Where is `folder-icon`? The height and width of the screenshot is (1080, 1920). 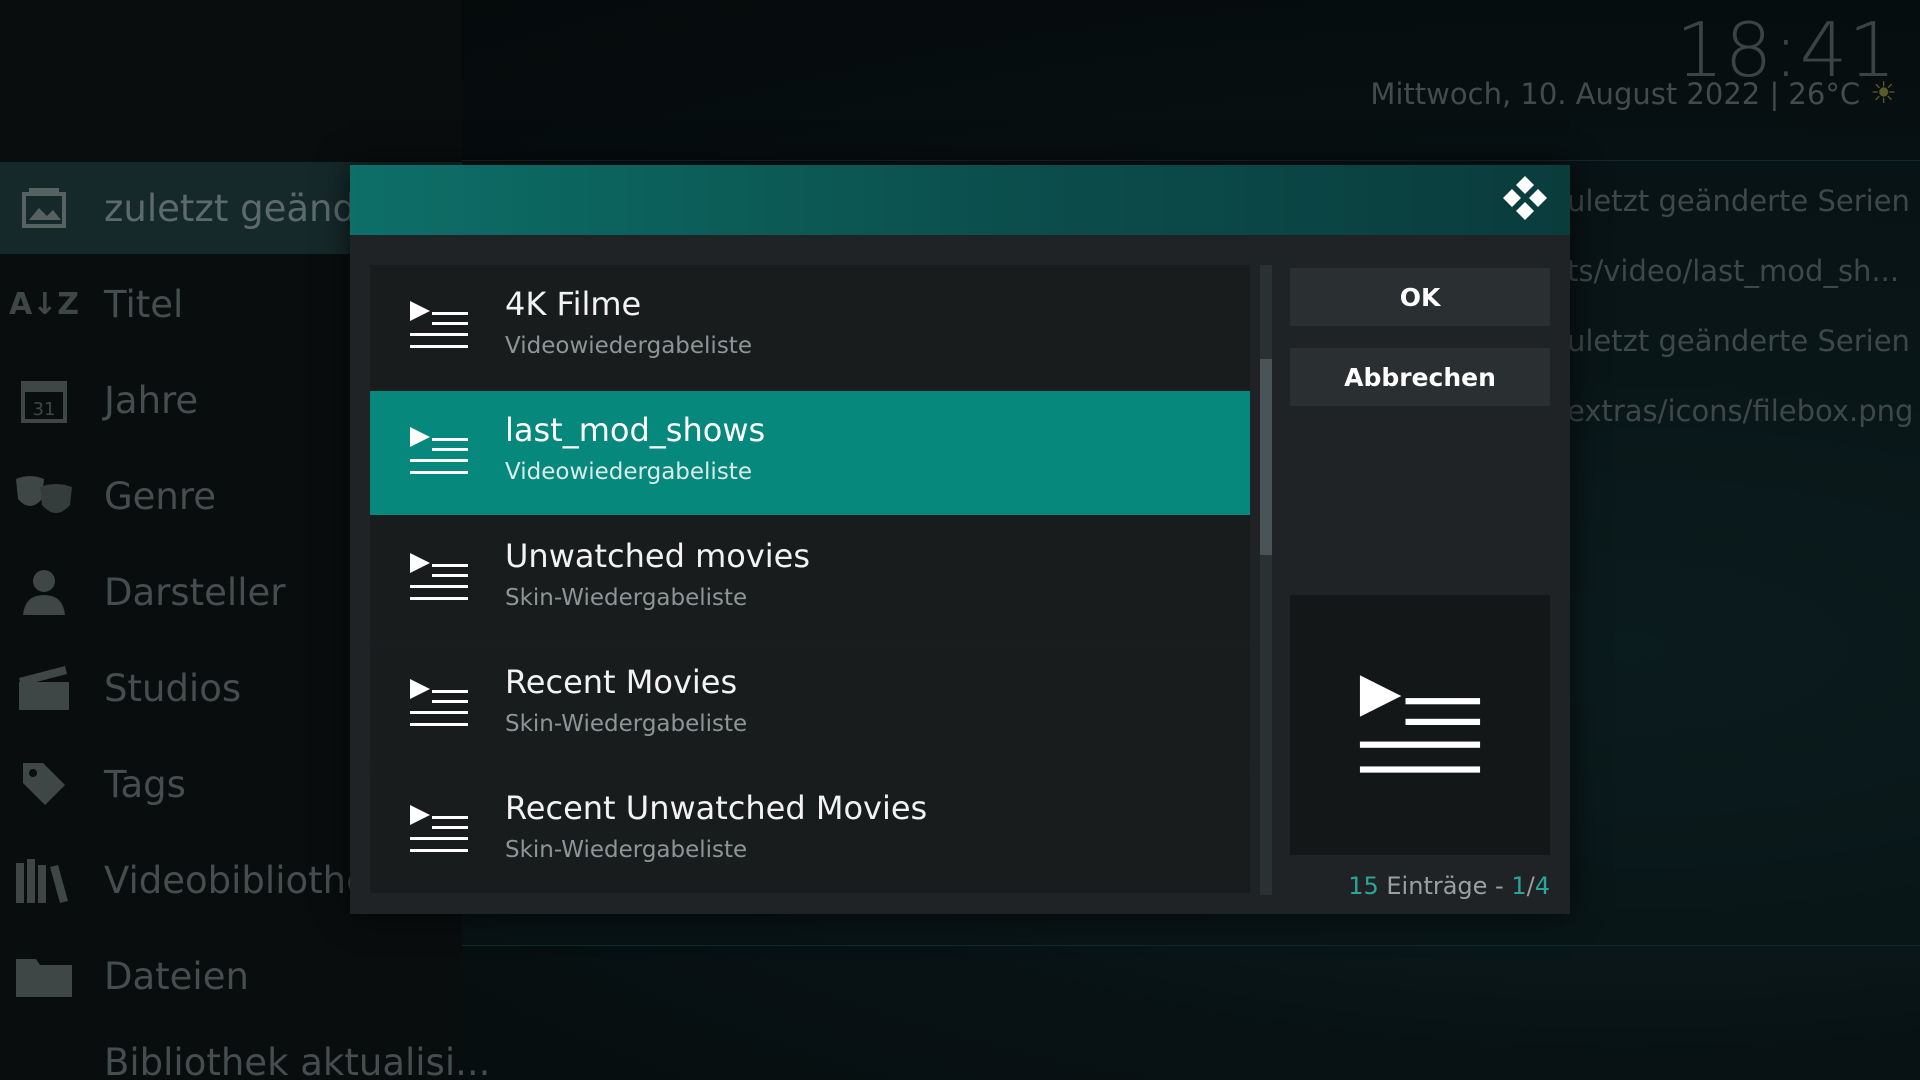
folder-icon is located at coordinates (44, 976).